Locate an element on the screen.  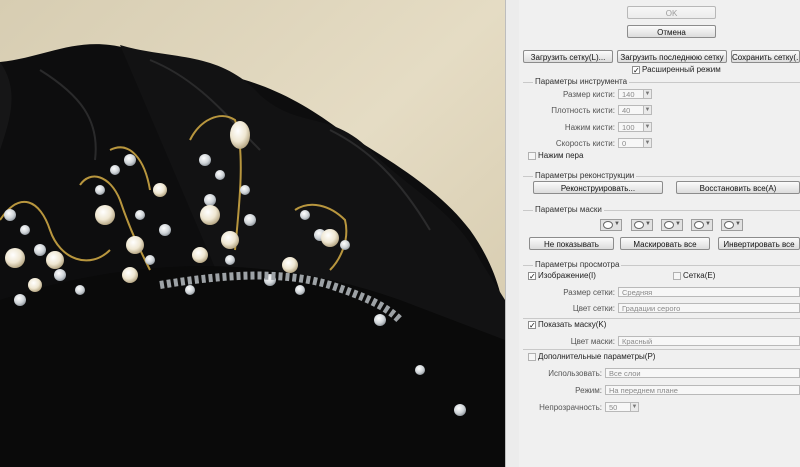
mask-options-title: Параметры маски is located at coordinates (568, 209).